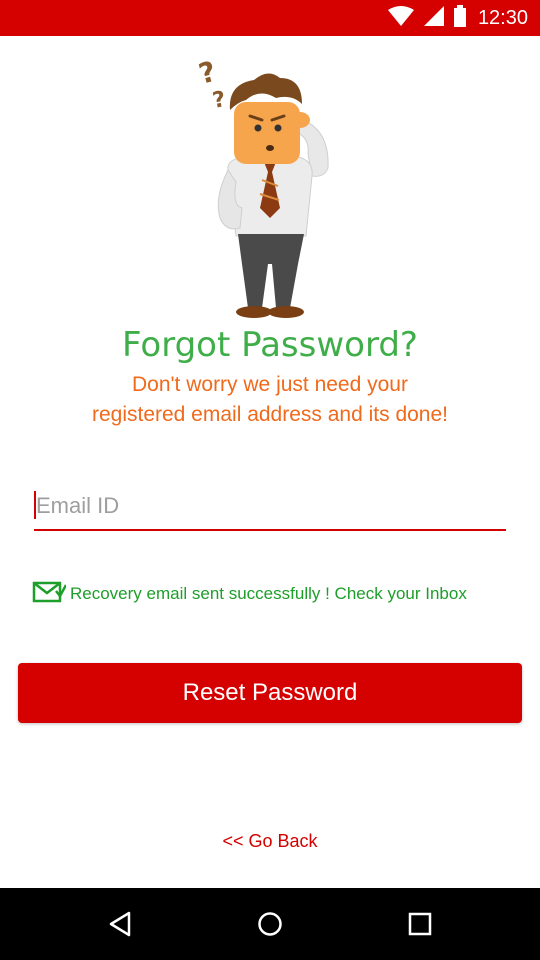 The width and height of the screenshot is (540, 960). I want to click on email-field-underline, so click(270, 530).